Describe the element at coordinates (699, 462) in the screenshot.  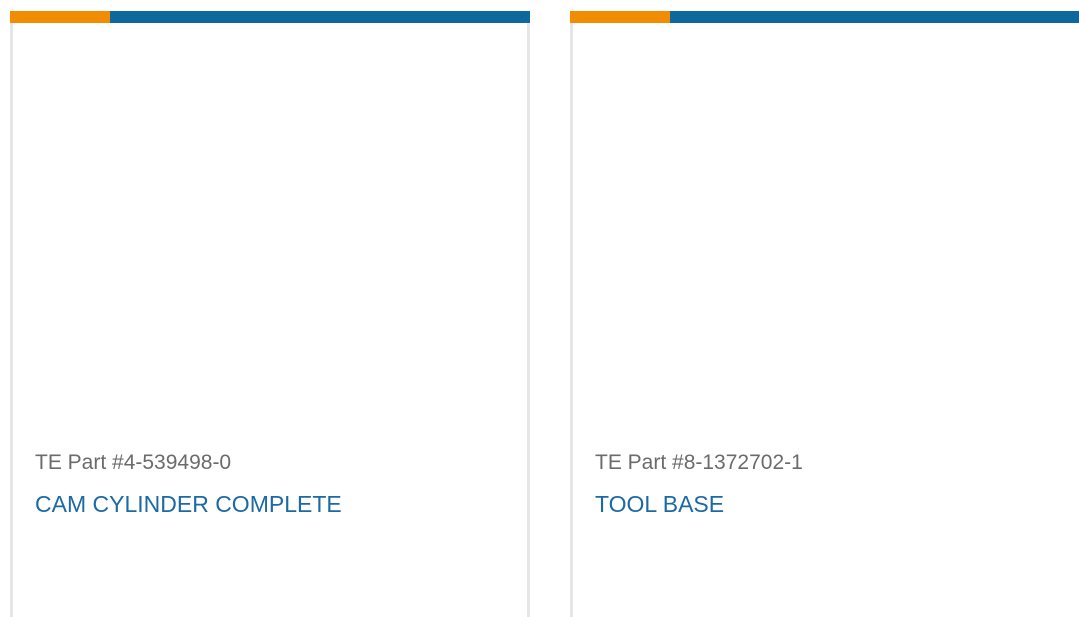
I see `part-number: TE Part #8-1372702-1` at that location.